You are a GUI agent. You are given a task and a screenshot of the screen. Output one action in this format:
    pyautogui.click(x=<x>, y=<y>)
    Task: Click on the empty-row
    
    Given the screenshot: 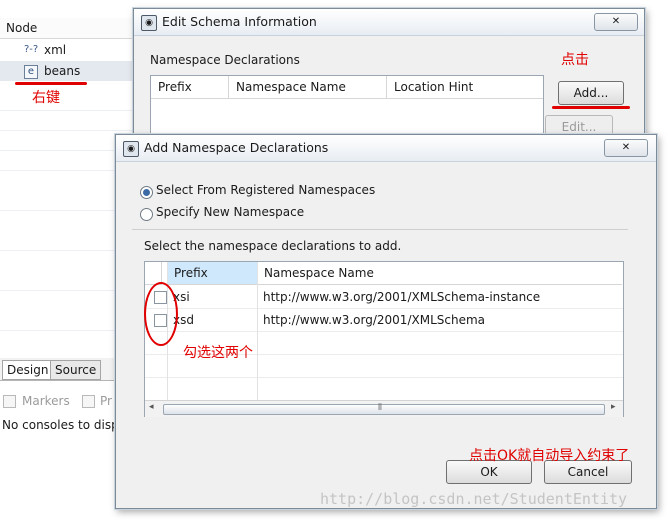 What is the action you would take?
    pyautogui.click(x=384, y=389)
    